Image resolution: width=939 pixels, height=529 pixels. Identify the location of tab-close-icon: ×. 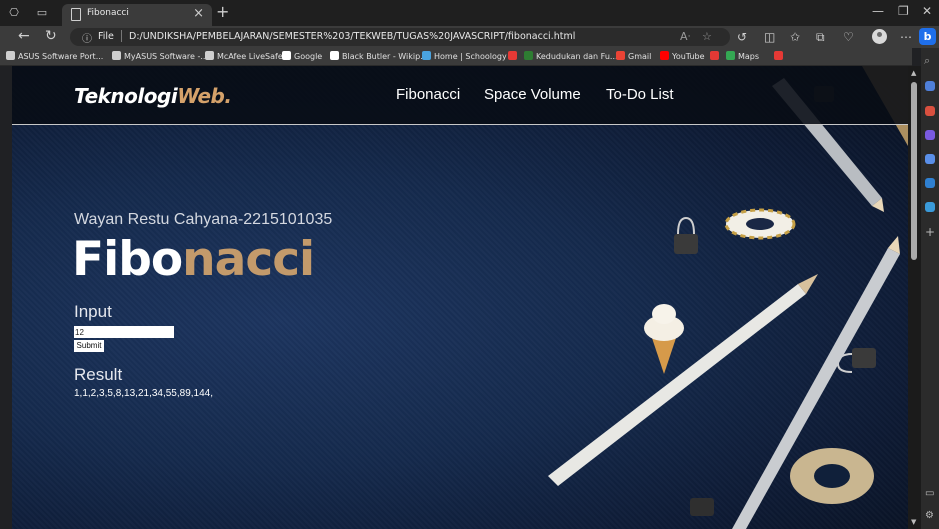
(198, 13).